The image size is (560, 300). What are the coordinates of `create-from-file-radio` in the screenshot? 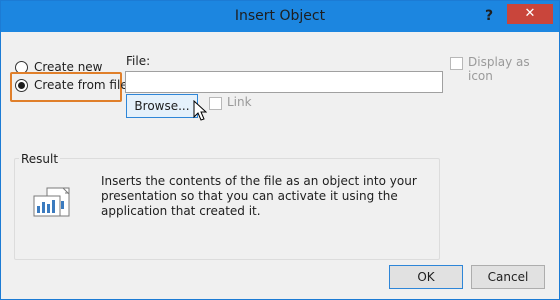 It's located at (21, 85).